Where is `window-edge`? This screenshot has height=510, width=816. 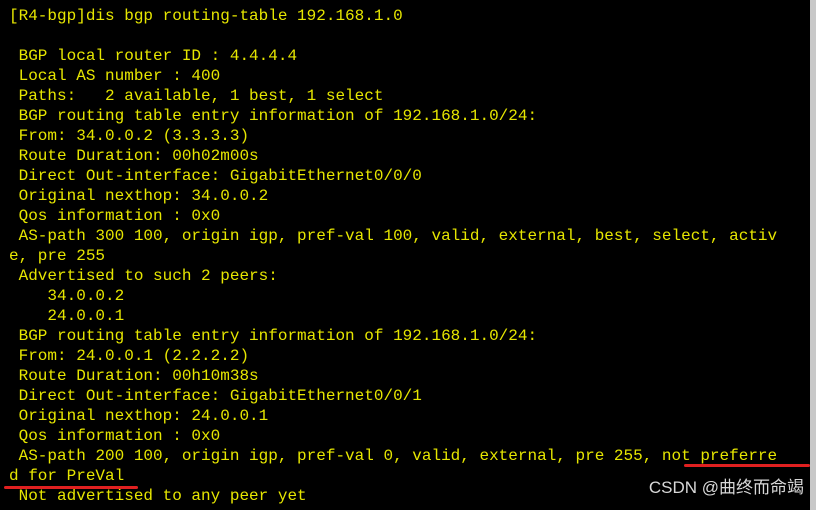 window-edge is located at coordinates (813, 255).